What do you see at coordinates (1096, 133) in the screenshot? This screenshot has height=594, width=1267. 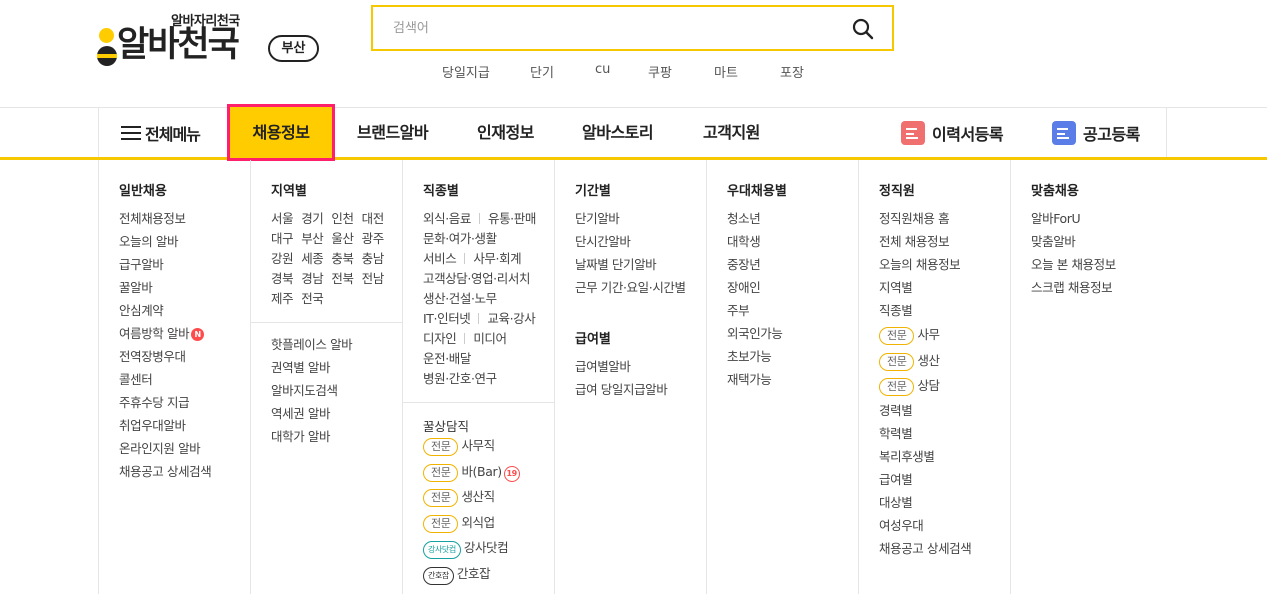 I see `job-post-button: 공고등록` at bounding box center [1096, 133].